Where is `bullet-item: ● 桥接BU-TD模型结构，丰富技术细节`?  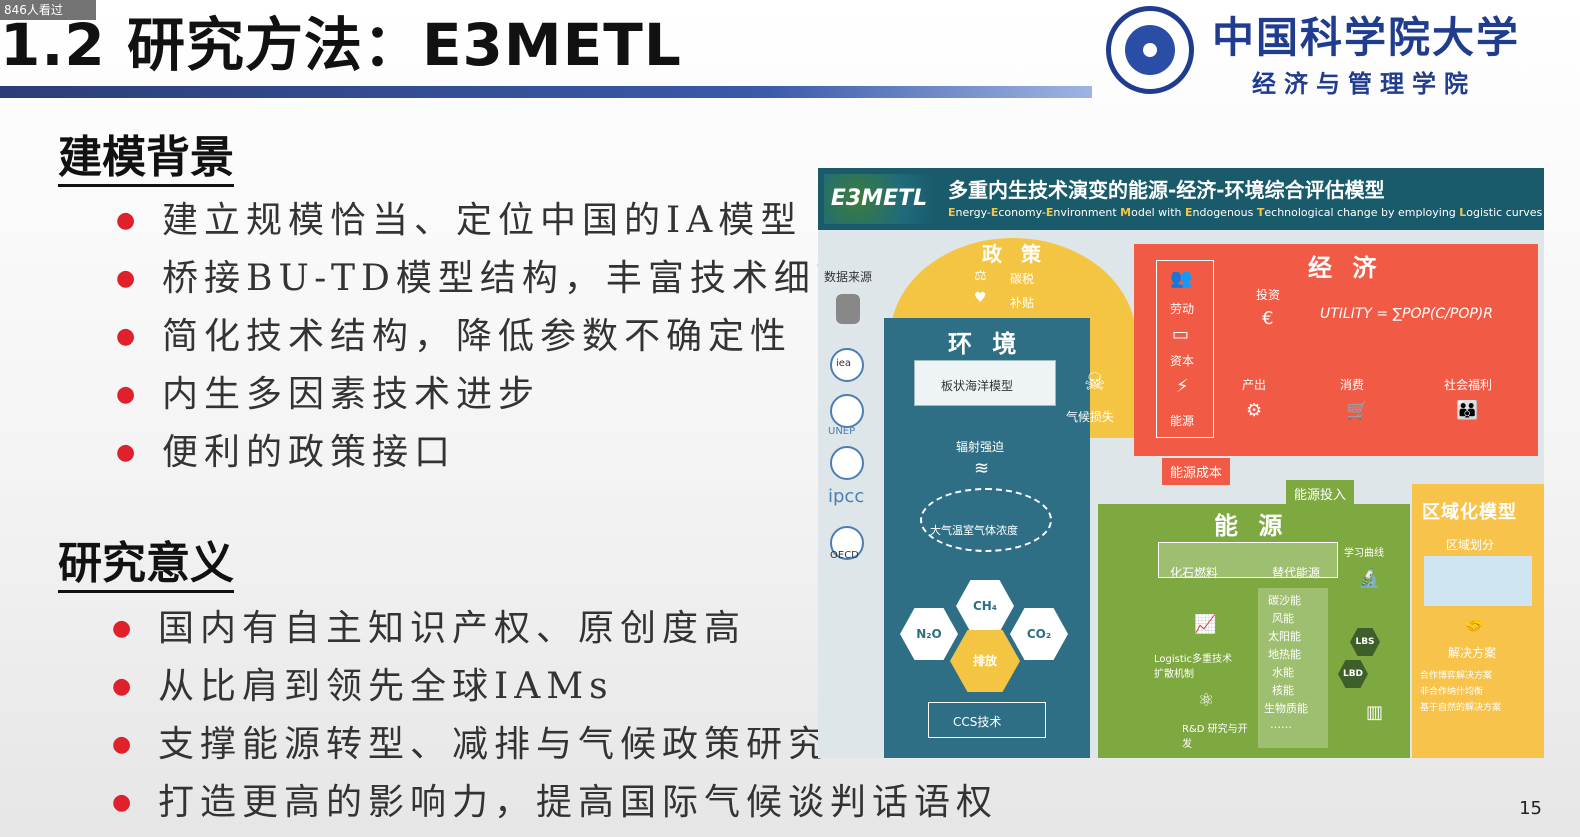
bullet-item: ● 桥接BU-TD模型结构，丰富技术细节 is located at coordinates (487, 279).